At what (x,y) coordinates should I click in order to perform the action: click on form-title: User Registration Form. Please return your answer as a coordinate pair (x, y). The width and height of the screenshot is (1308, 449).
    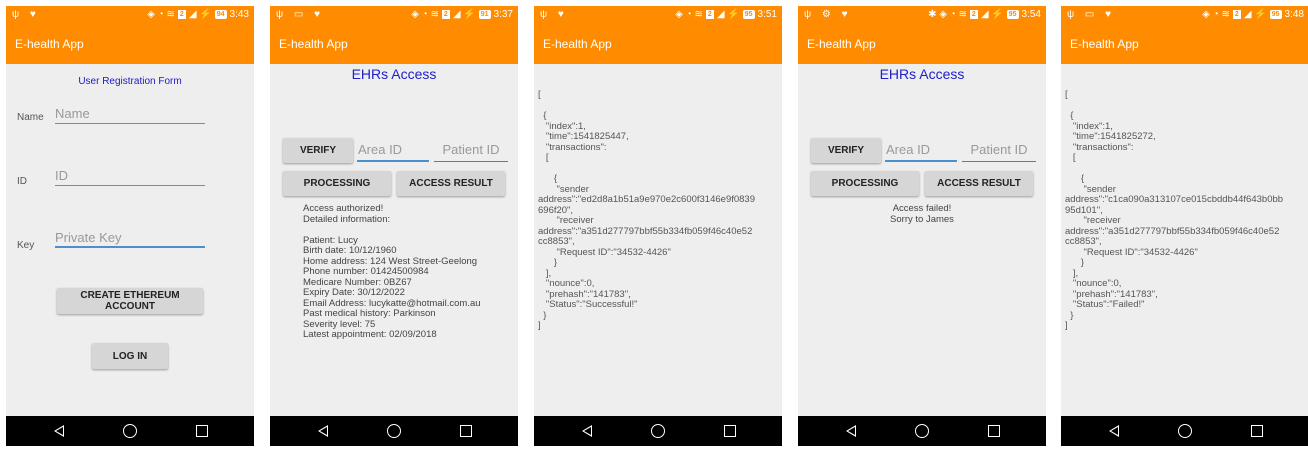
    Looking at the image, I should click on (130, 81).